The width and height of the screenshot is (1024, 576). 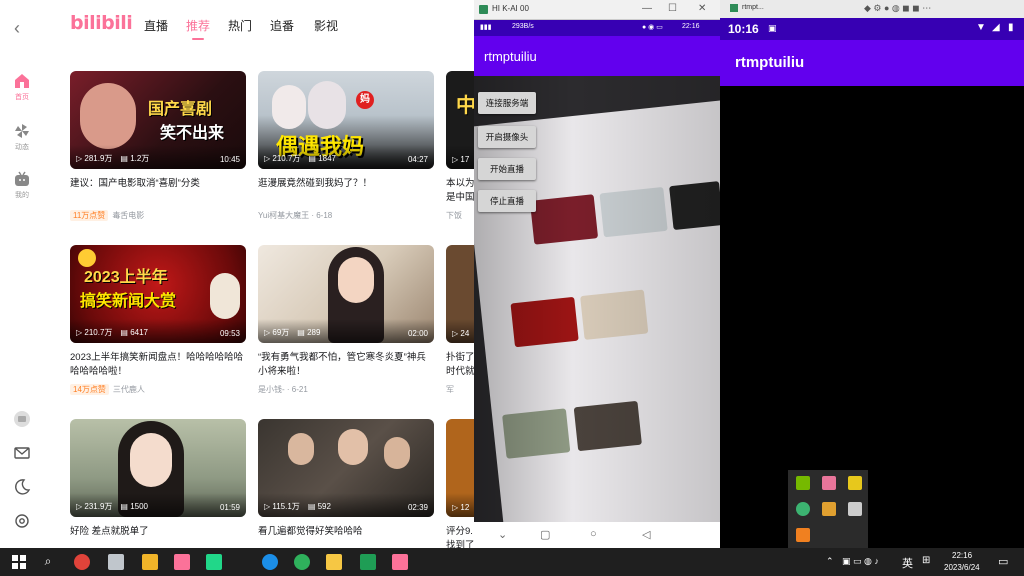 What do you see at coordinates (295, 215) in the screenshot?
I see `author-name: Yui柯基大魔王 · 6-18` at bounding box center [295, 215].